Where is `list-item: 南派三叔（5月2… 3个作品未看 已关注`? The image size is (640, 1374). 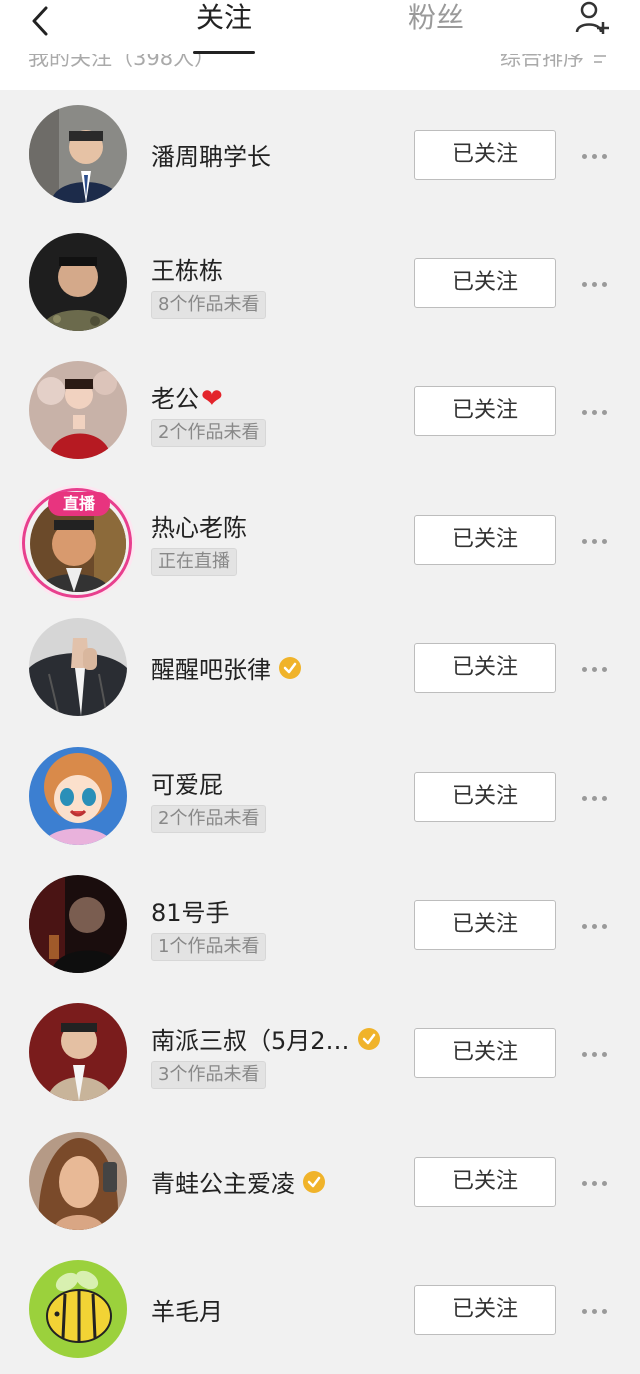 list-item: 南派三叔（5月2… 3个作品未看 已关注 is located at coordinates (320, 1053).